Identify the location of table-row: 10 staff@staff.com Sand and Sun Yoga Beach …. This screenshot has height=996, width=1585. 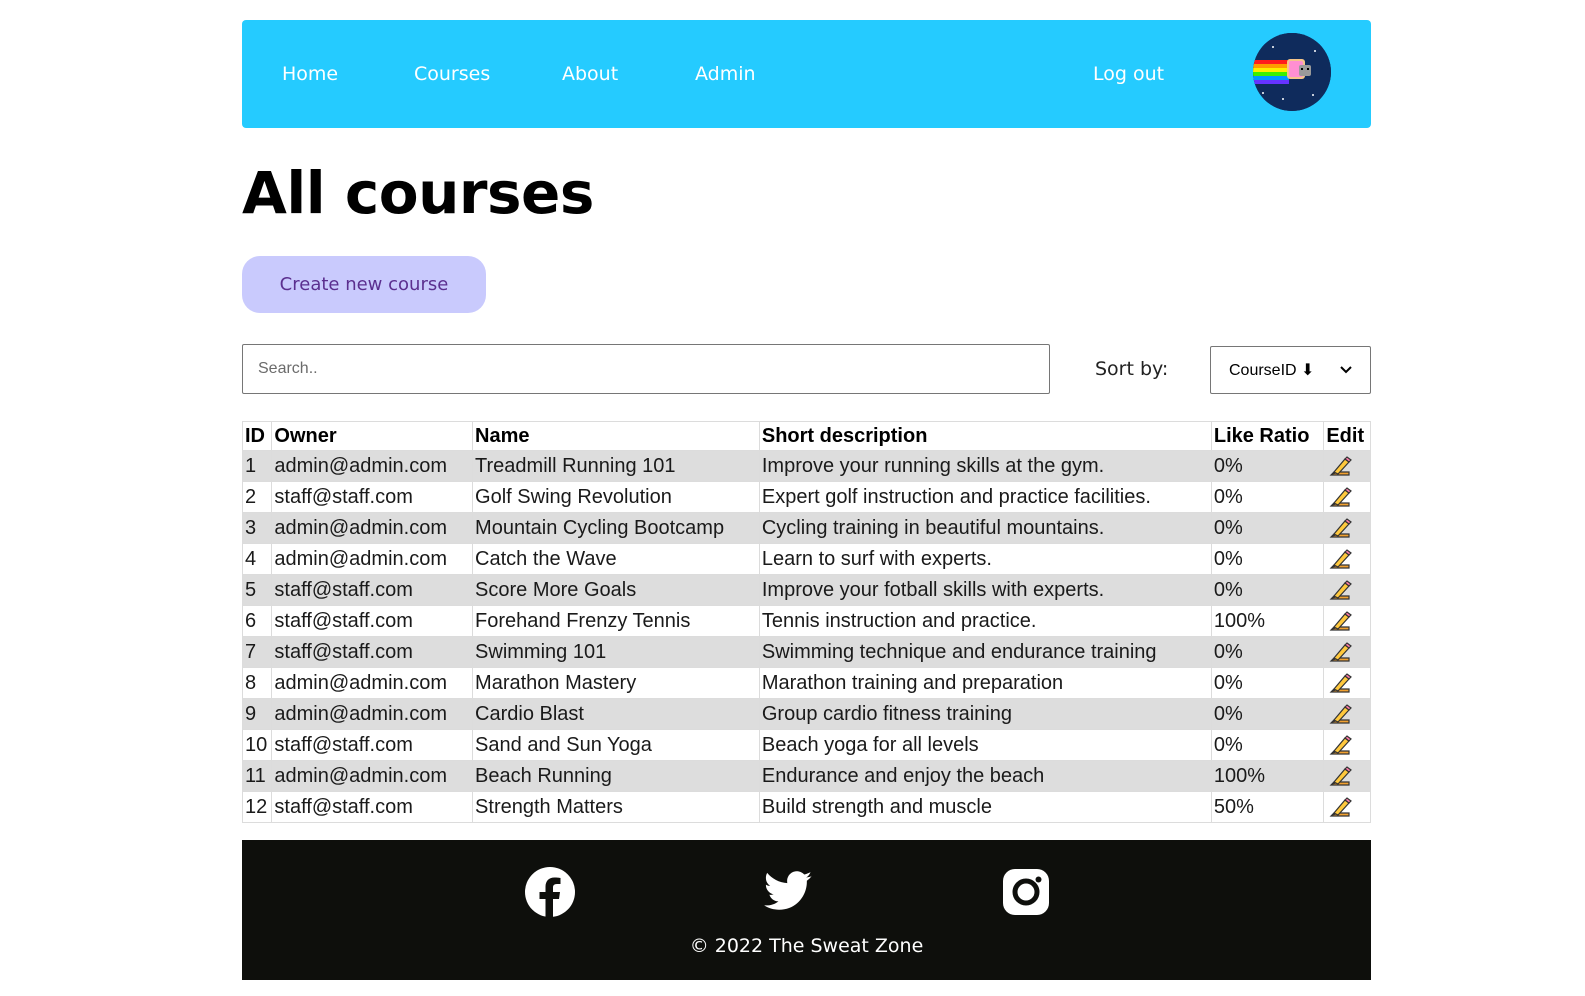
(806, 745).